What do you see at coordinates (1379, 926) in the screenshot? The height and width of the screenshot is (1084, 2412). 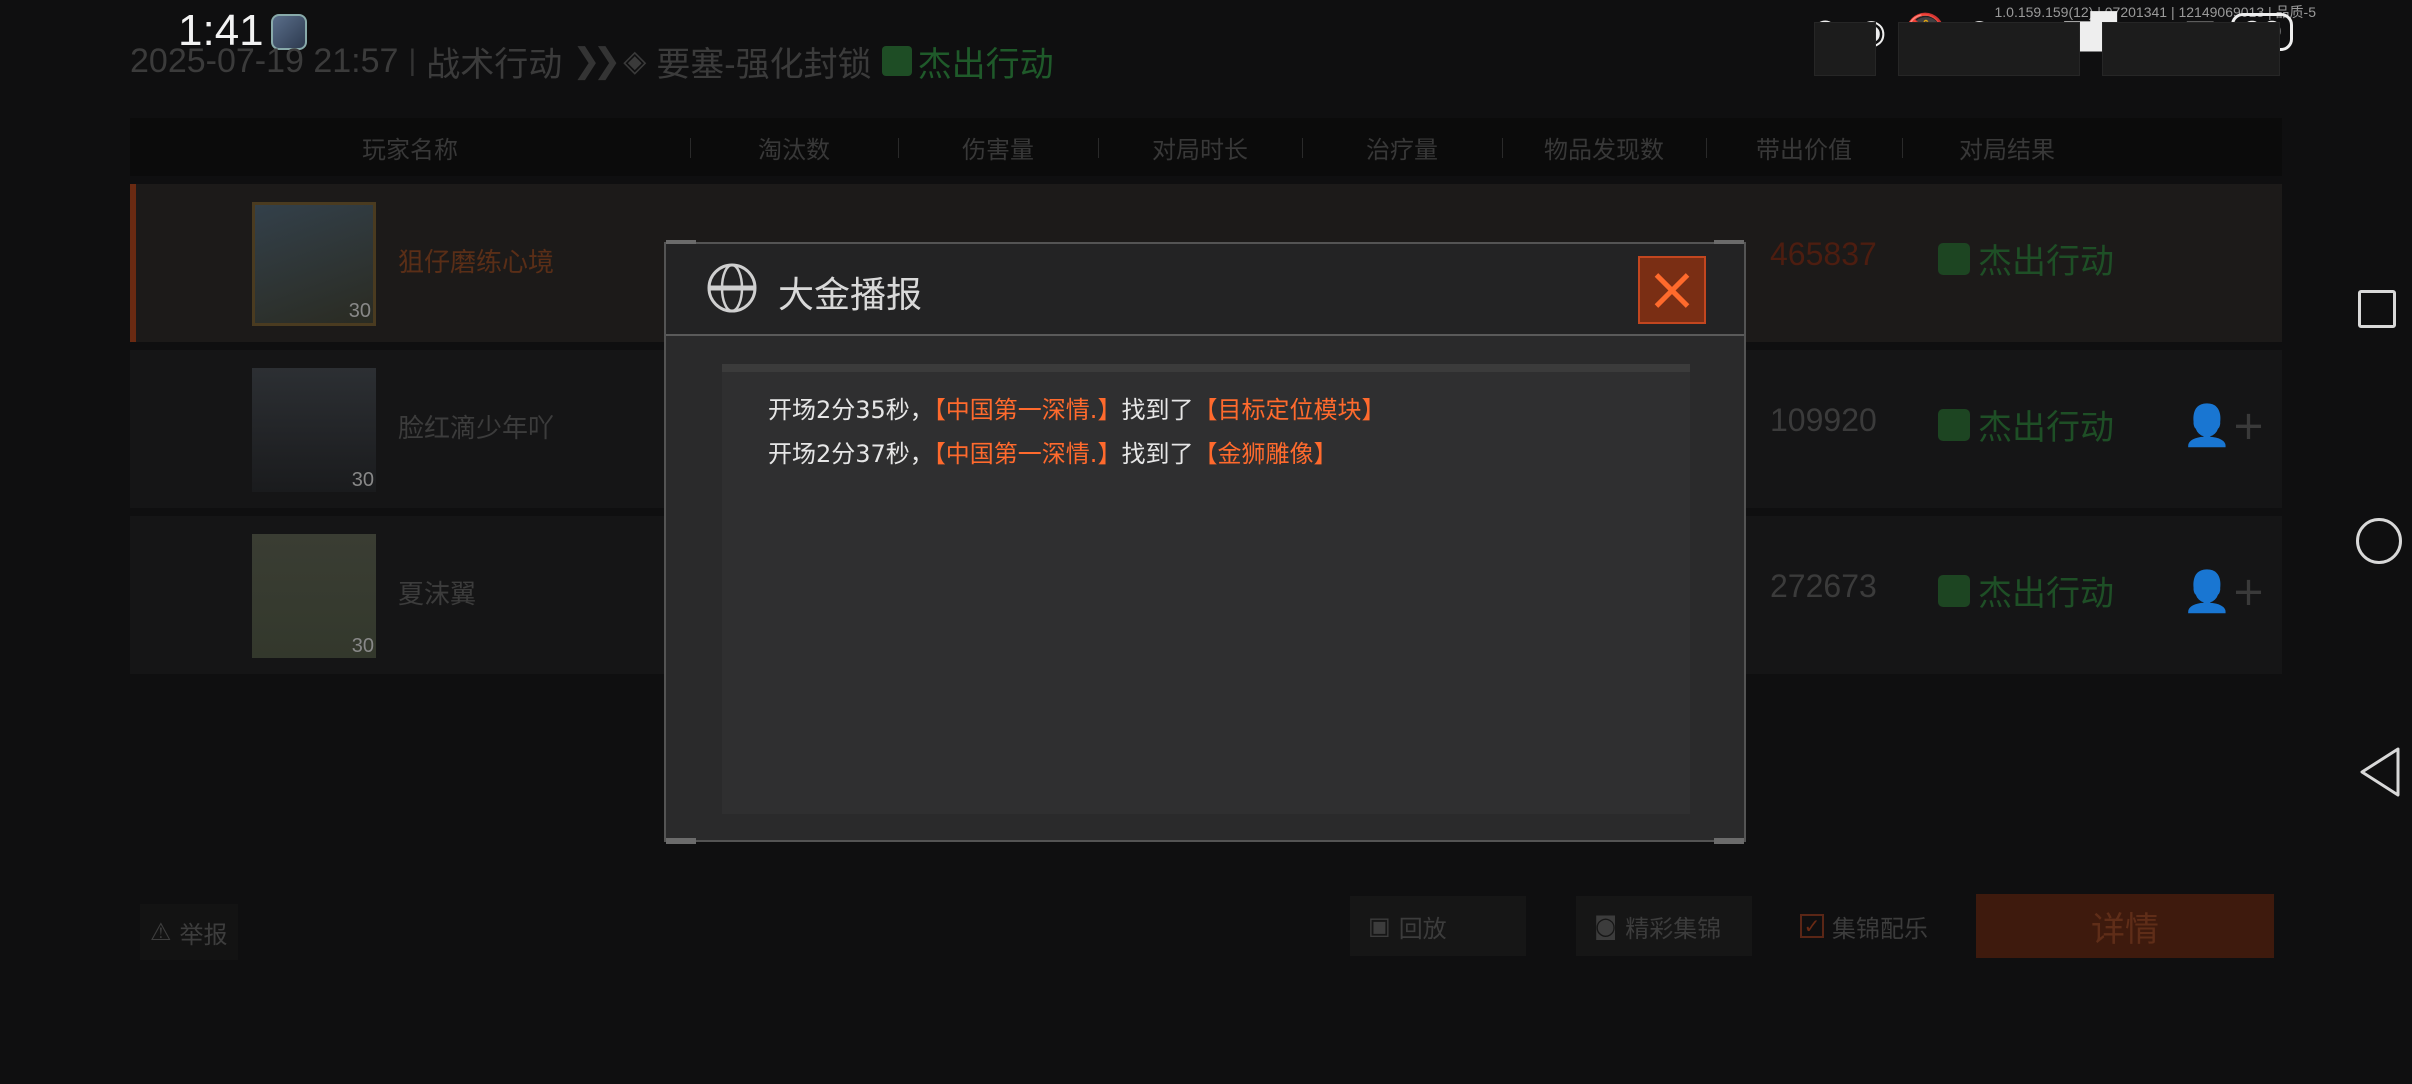 I see `film-icon: ▣` at bounding box center [1379, 926].